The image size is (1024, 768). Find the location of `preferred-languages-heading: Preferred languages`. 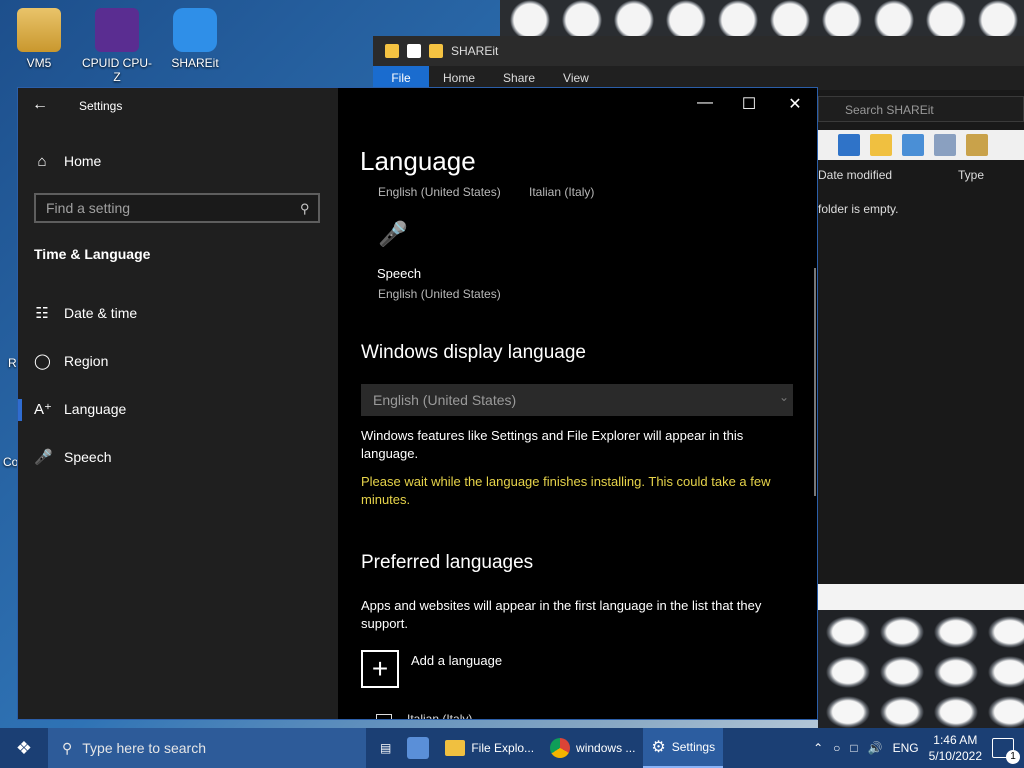

preferred-languages-heading: Preferred languages is located at coordinates (447, 562).